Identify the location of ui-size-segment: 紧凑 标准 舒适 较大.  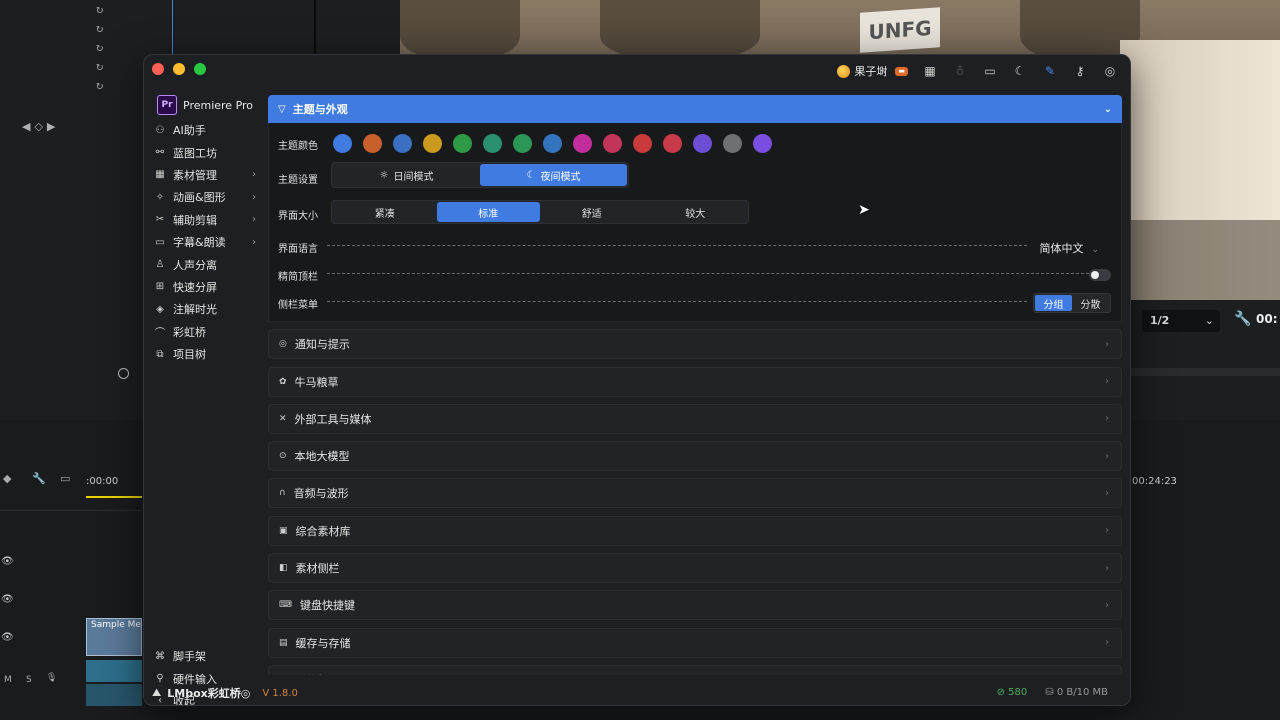
(540, 212).